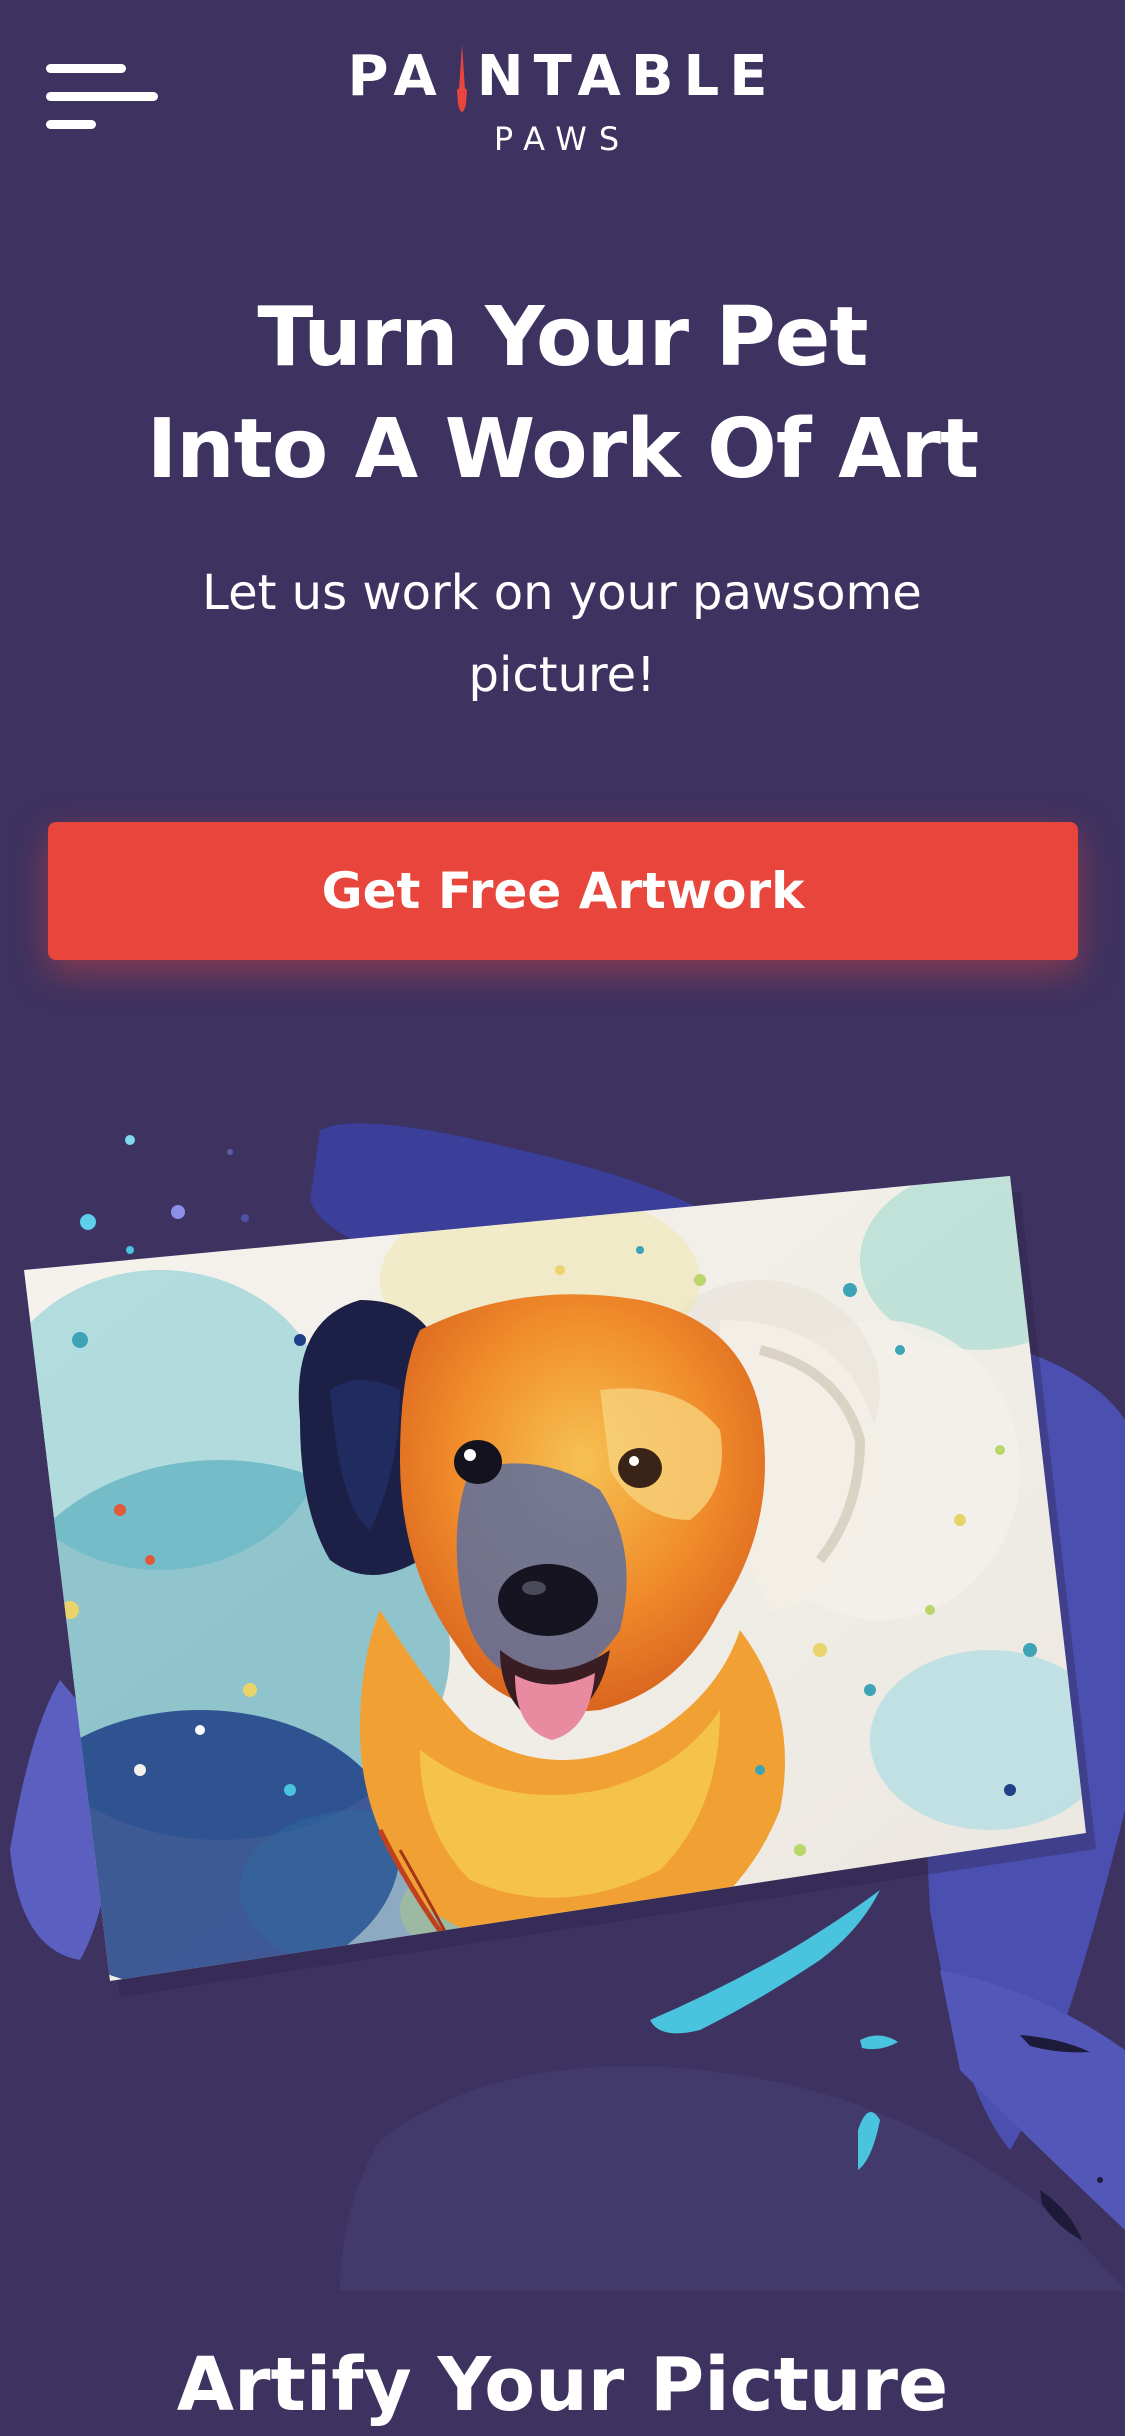 The image size is (1125, 2436). I want to click on get-free-artwork-button: Get Free Artwork, so click(563, 891).